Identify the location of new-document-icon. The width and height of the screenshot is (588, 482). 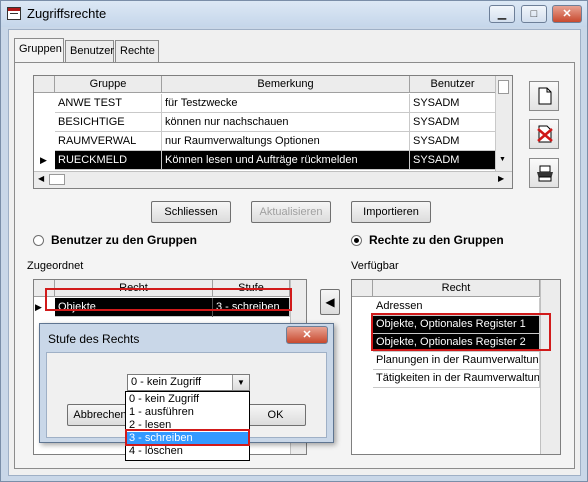
(545, 96).